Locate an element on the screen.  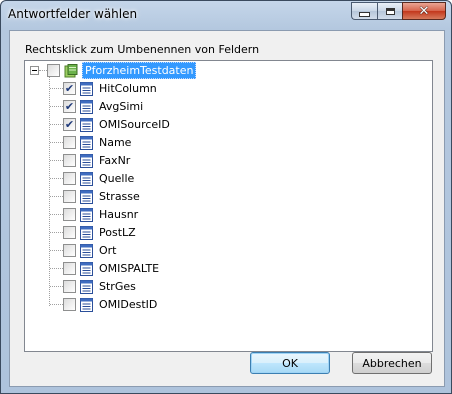
tree-item: Name is located at coordinates (97, 142).